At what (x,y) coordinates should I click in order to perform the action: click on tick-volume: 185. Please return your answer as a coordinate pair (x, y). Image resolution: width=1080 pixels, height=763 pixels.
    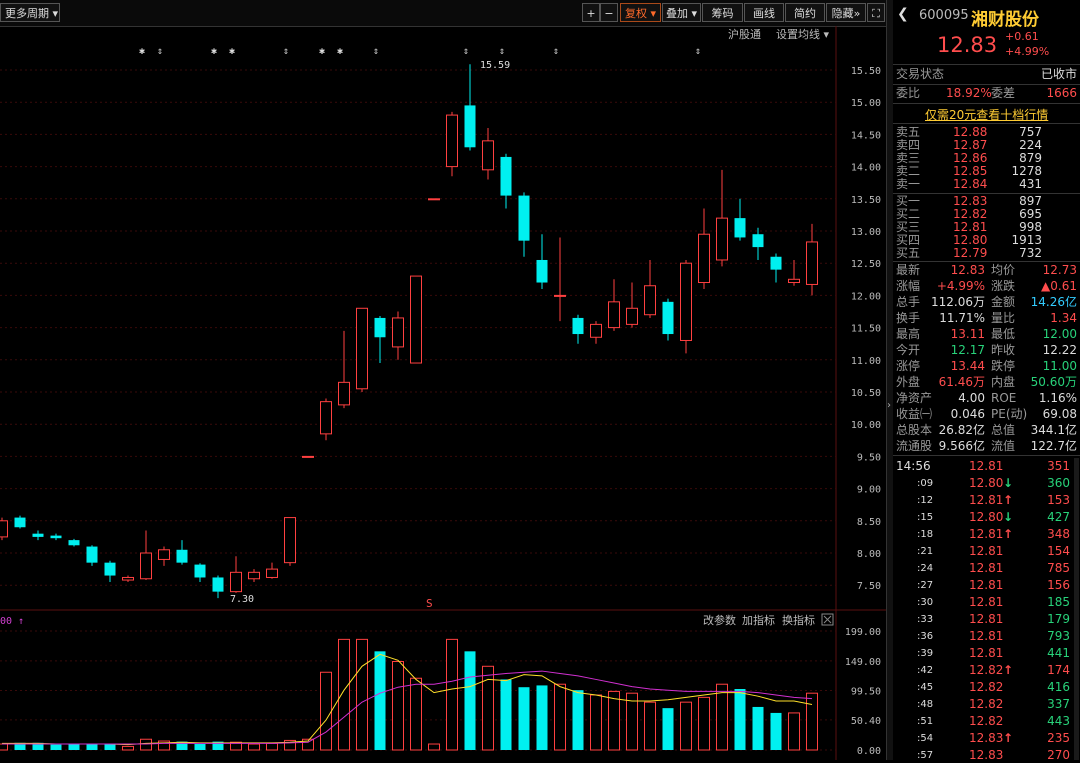
    Looking at the image, I should click on (1058, 602).